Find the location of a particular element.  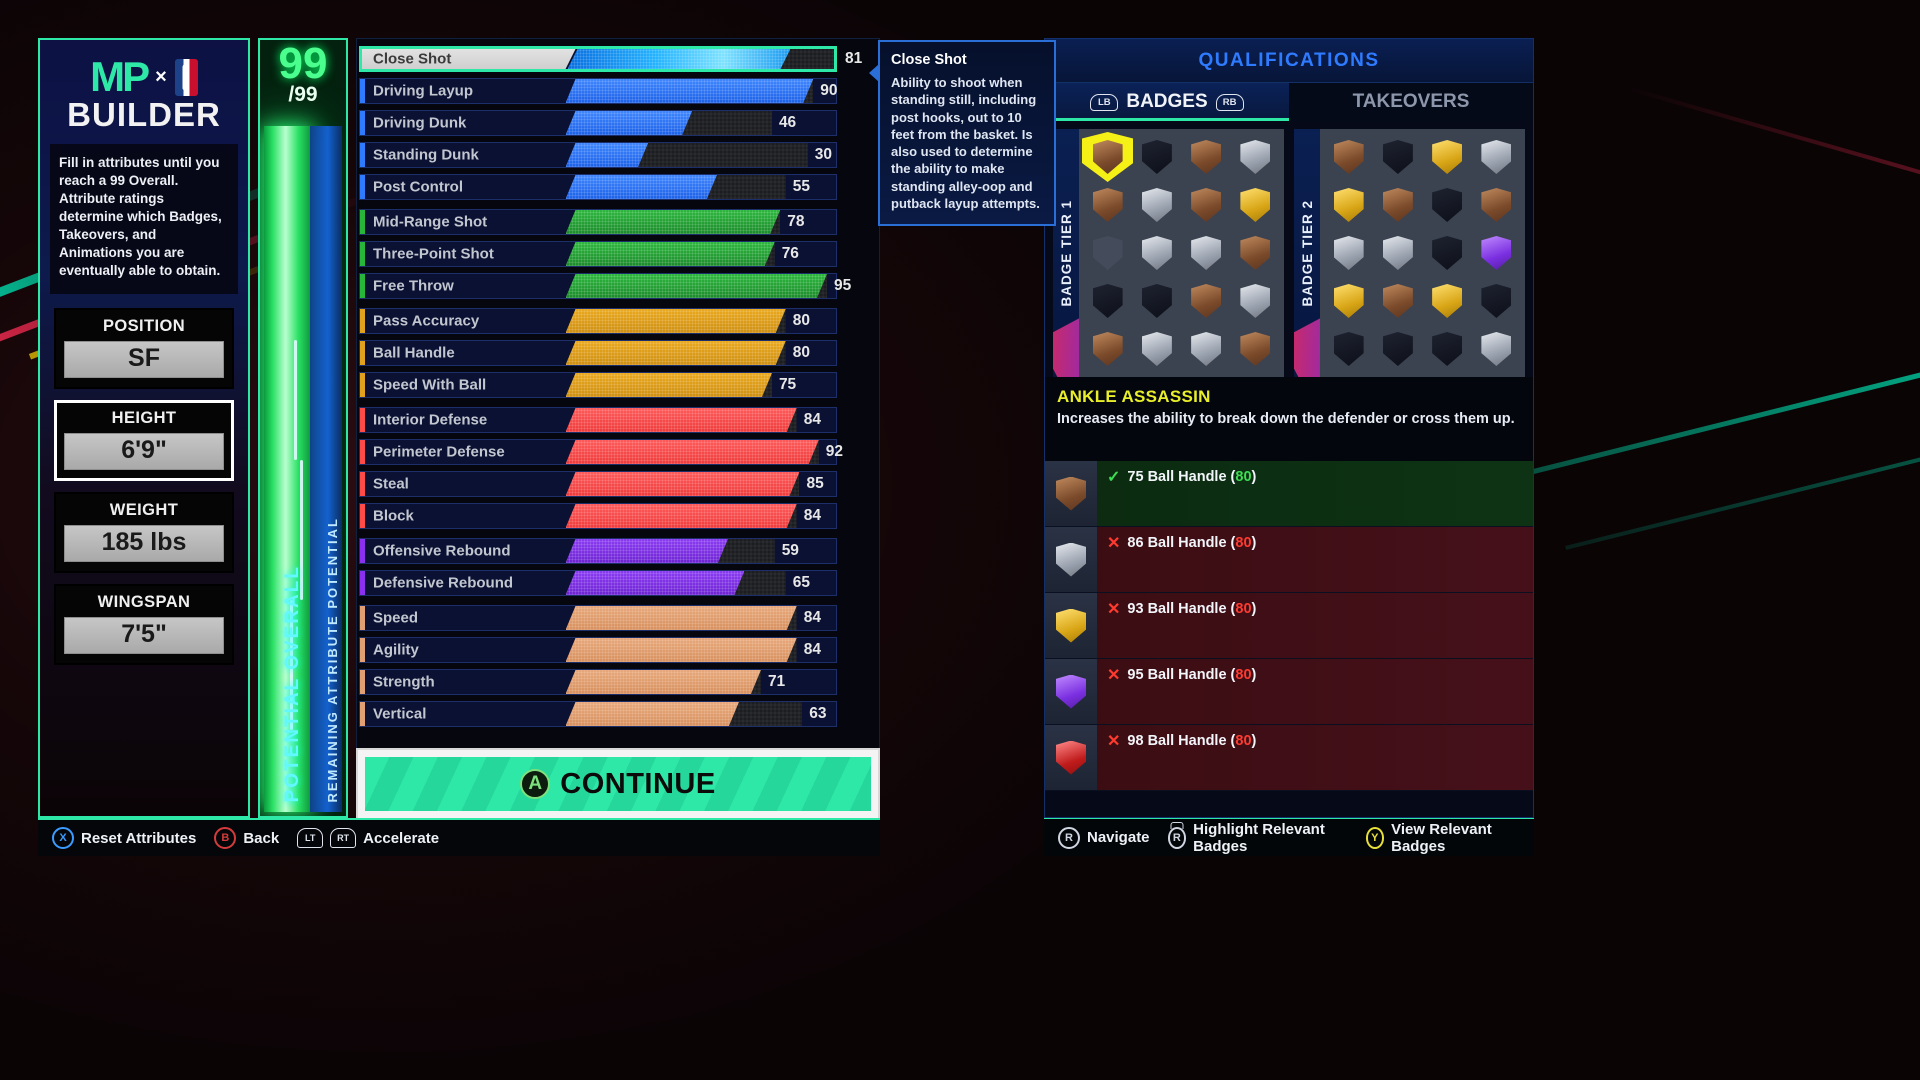

b-button-icon: B is located at coordinates (225, 838).